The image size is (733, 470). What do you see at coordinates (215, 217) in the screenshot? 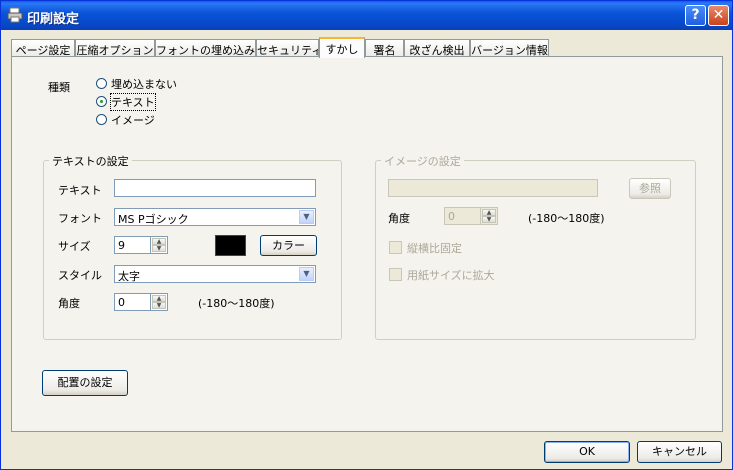
I see `font-select: MS Pゴシック ▼` at bounding box center [215, 217].